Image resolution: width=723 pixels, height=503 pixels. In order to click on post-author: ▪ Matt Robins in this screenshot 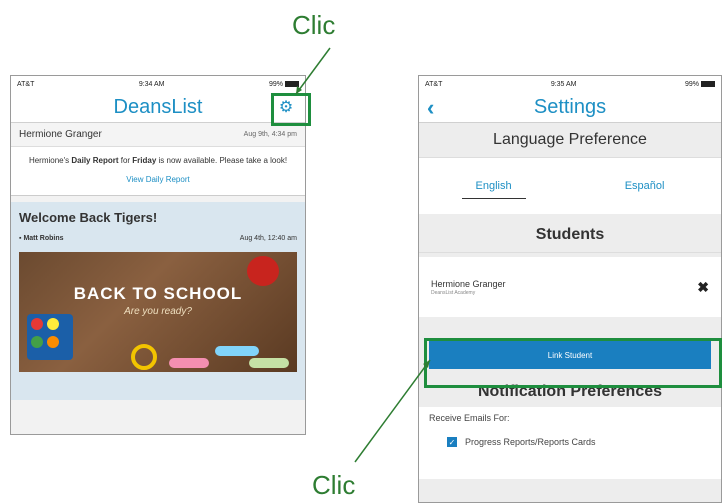, I will do `click(41, 239)`.